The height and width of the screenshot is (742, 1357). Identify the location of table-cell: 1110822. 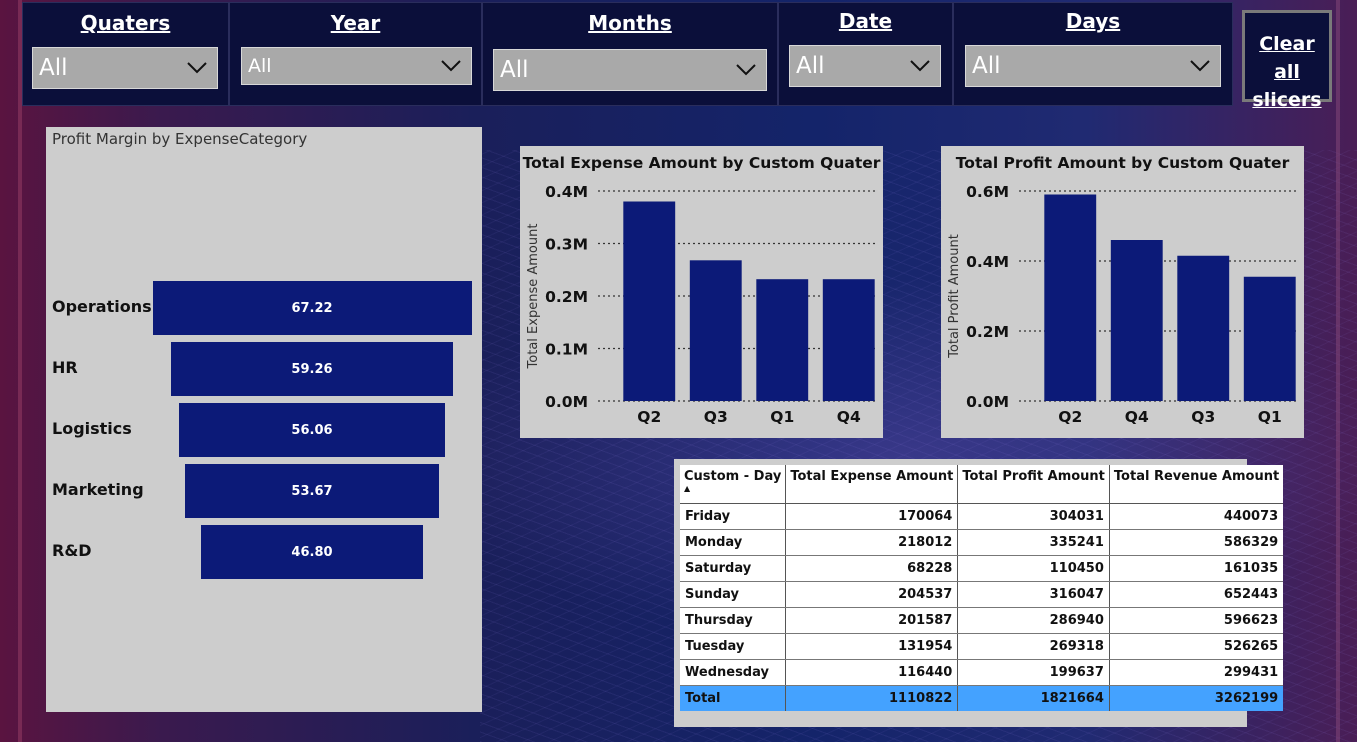
(872, 698).